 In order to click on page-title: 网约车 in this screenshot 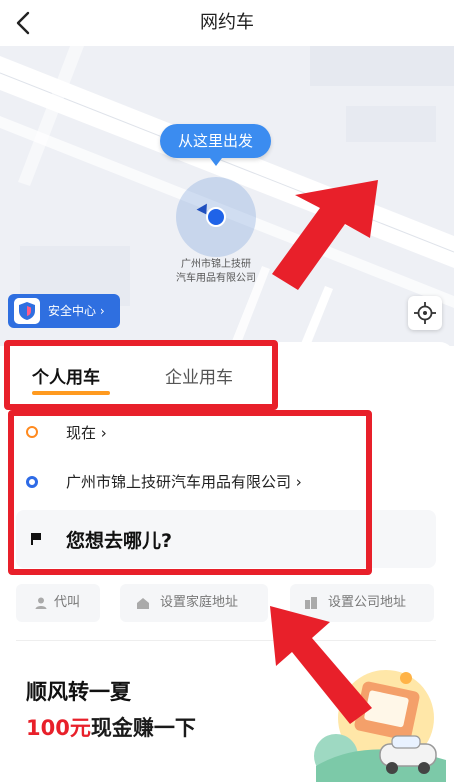, I will do `click(227, 22)`.